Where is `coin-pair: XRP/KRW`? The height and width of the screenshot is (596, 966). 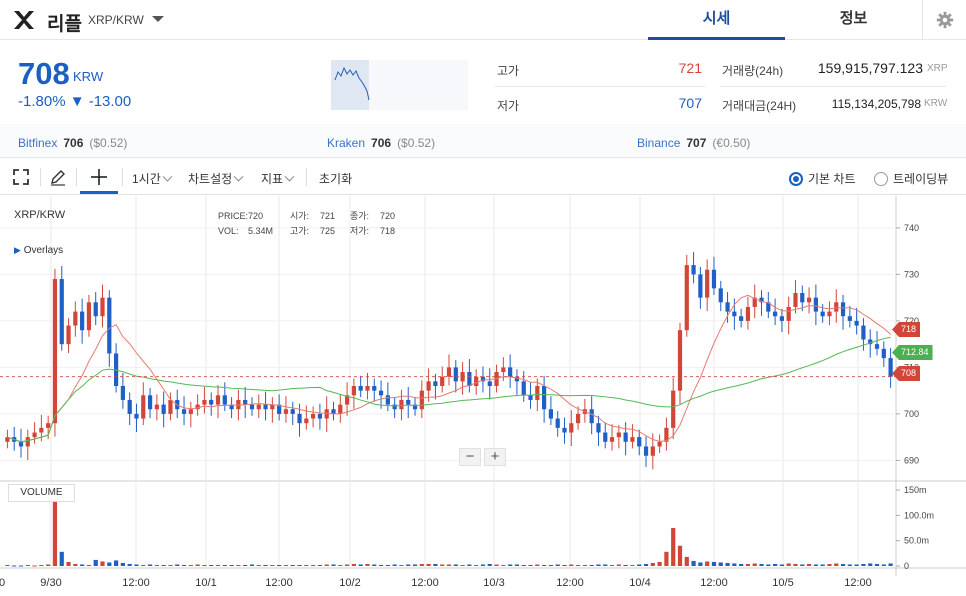 coin-pair: XRP/KRW is located at coordinates (116, 20).